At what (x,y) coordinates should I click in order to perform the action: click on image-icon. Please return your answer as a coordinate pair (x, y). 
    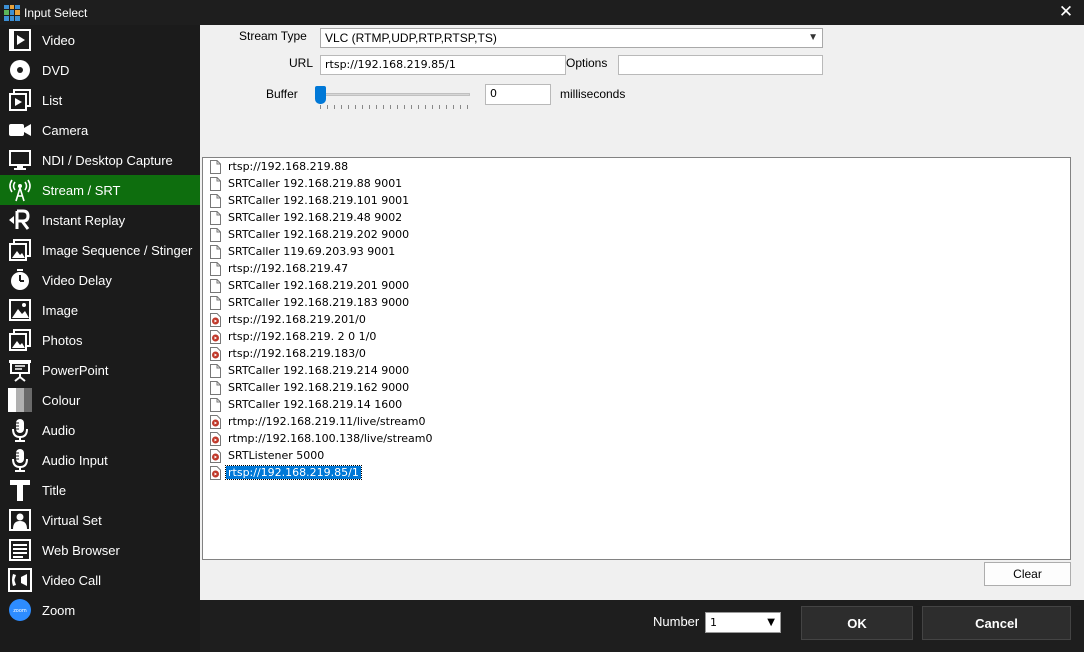
    Looking at the image, I should click on (20, 310).